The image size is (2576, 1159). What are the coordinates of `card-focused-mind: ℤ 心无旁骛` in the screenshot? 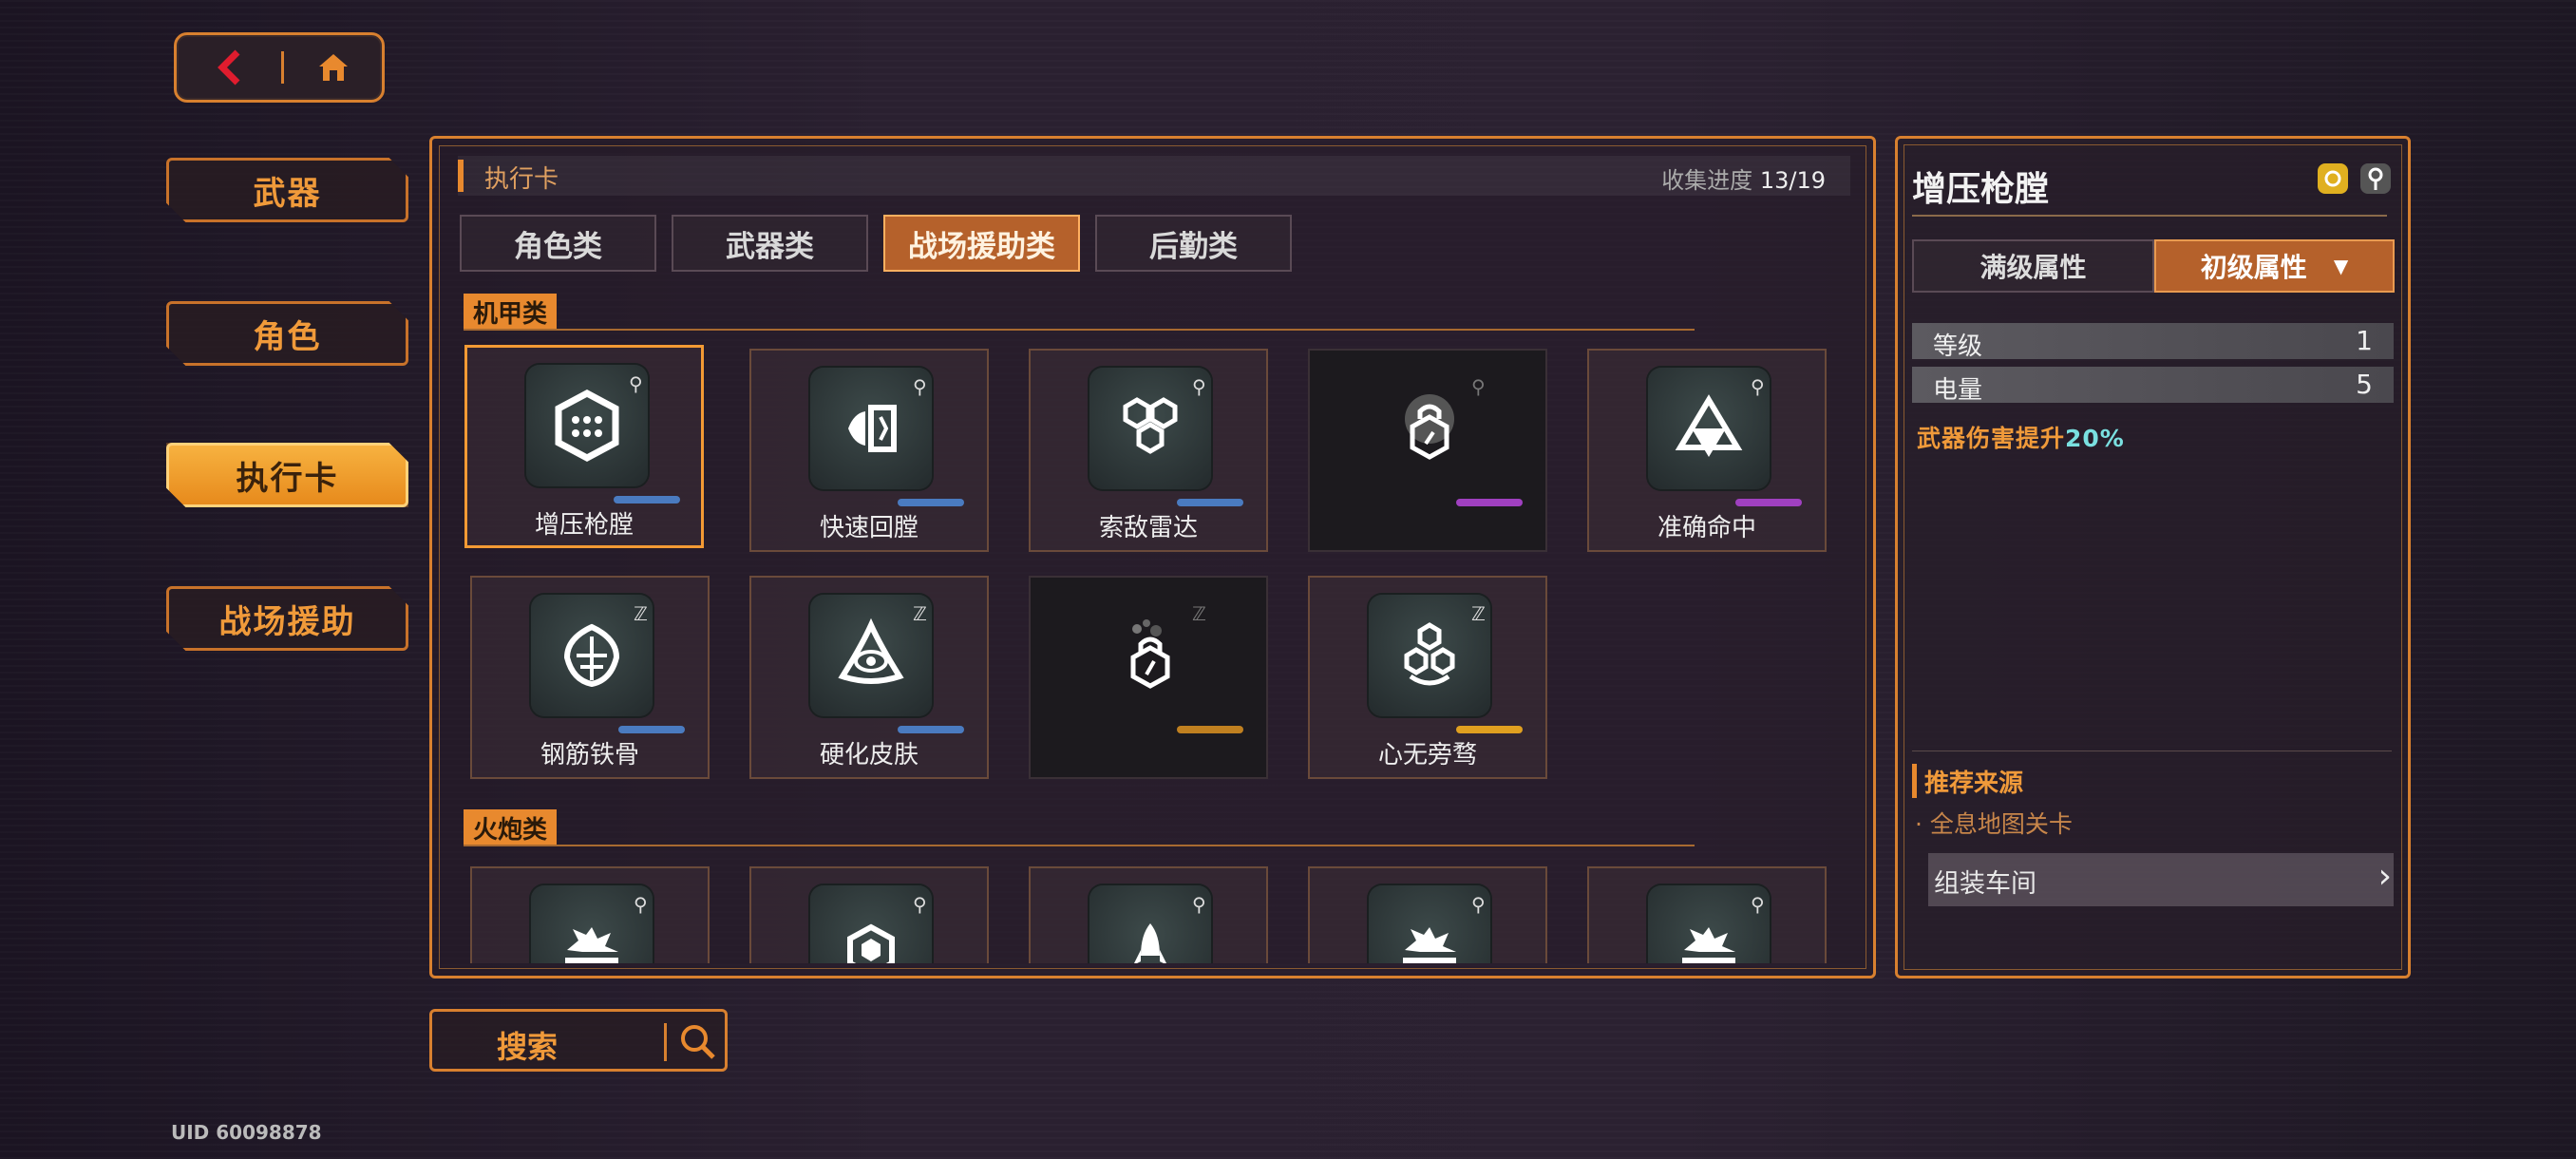 It's located at (1427, 677).